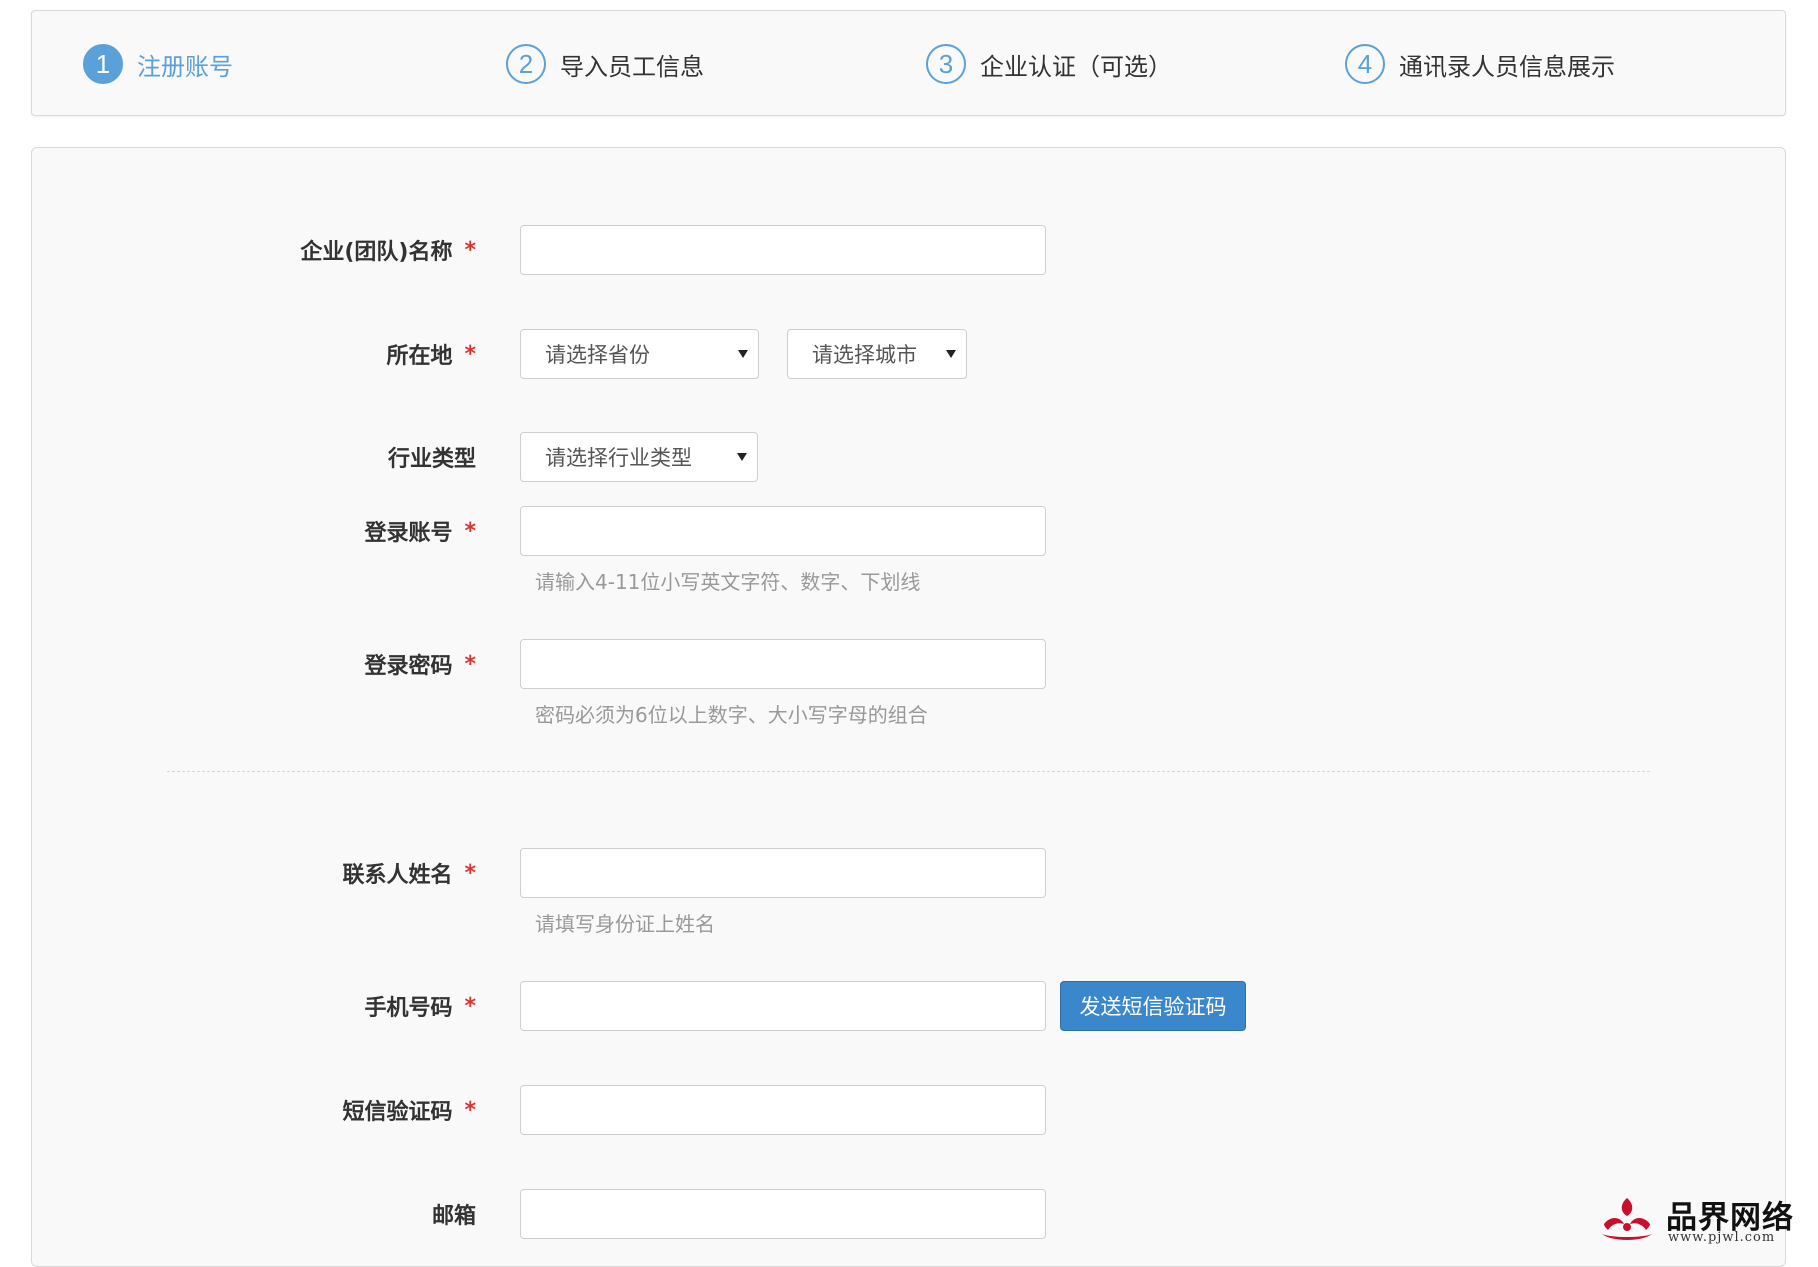 The image size is (1818, 1267). Describe the element at coordinates (625, 924) in the screenshot. I see `contact-name-hint: 请填写身份证上姓名` at that location.